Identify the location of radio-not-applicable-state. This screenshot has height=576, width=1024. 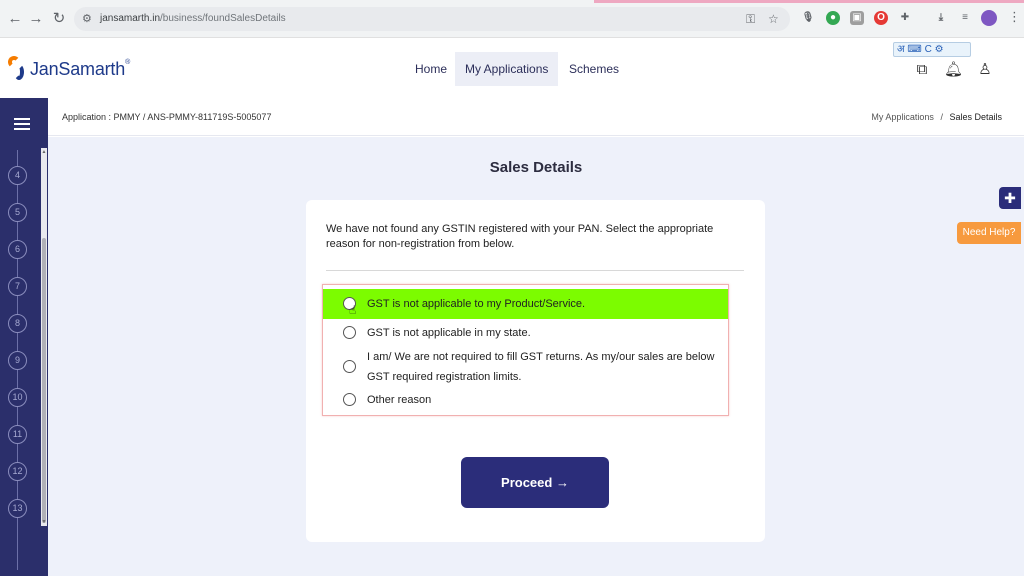
(349, 332).